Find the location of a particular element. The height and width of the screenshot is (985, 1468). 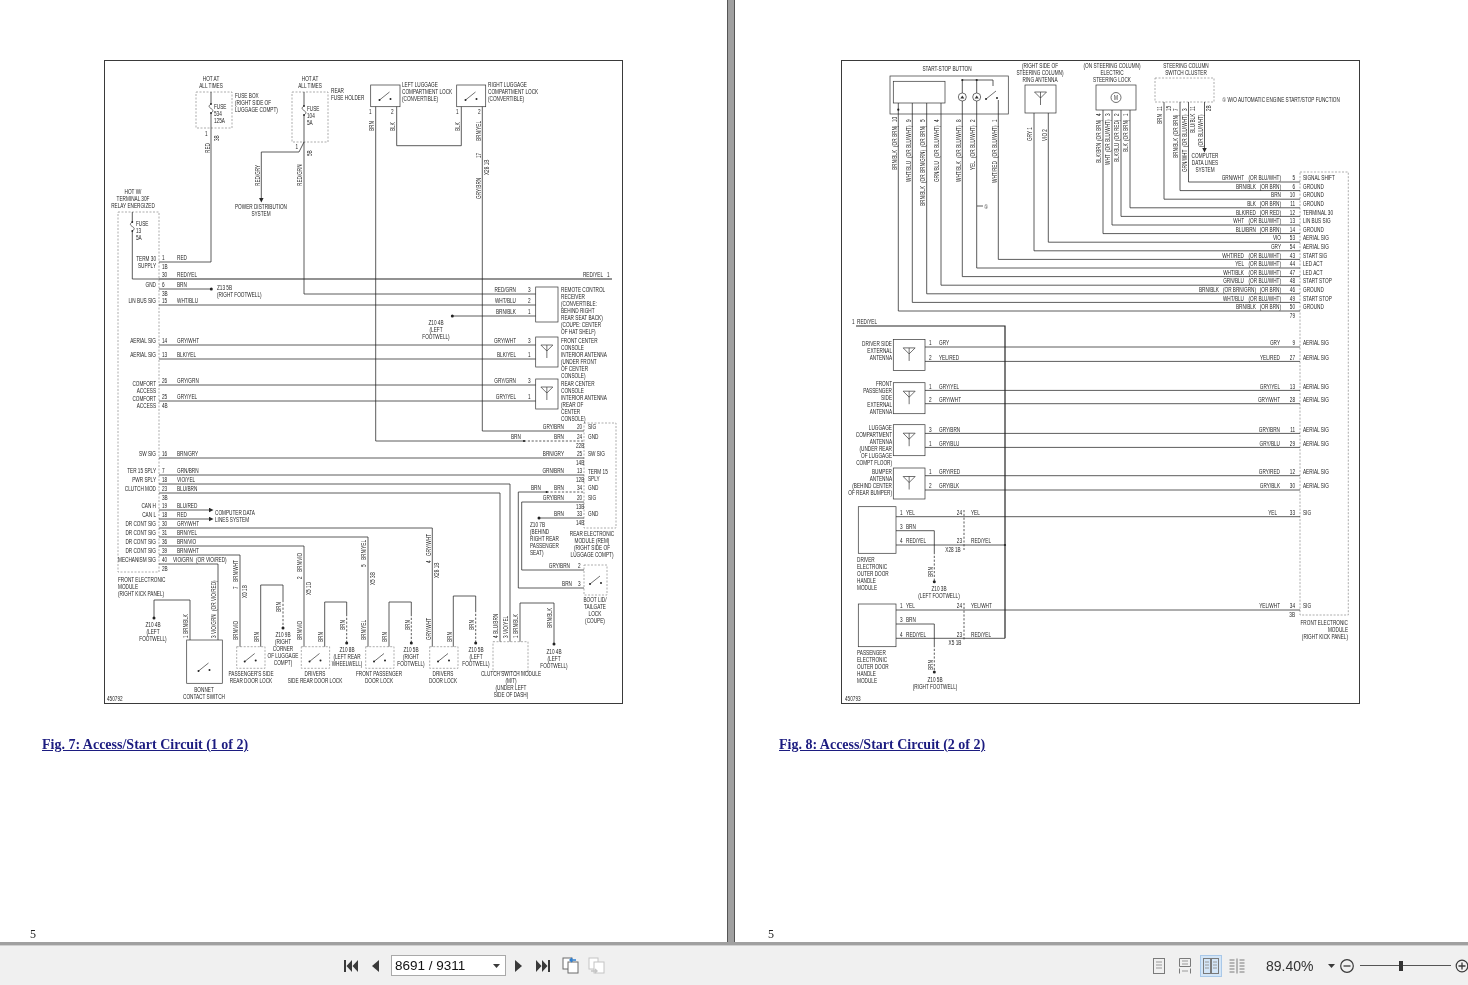

skip-back-icon is located at coordinates (351, 965).